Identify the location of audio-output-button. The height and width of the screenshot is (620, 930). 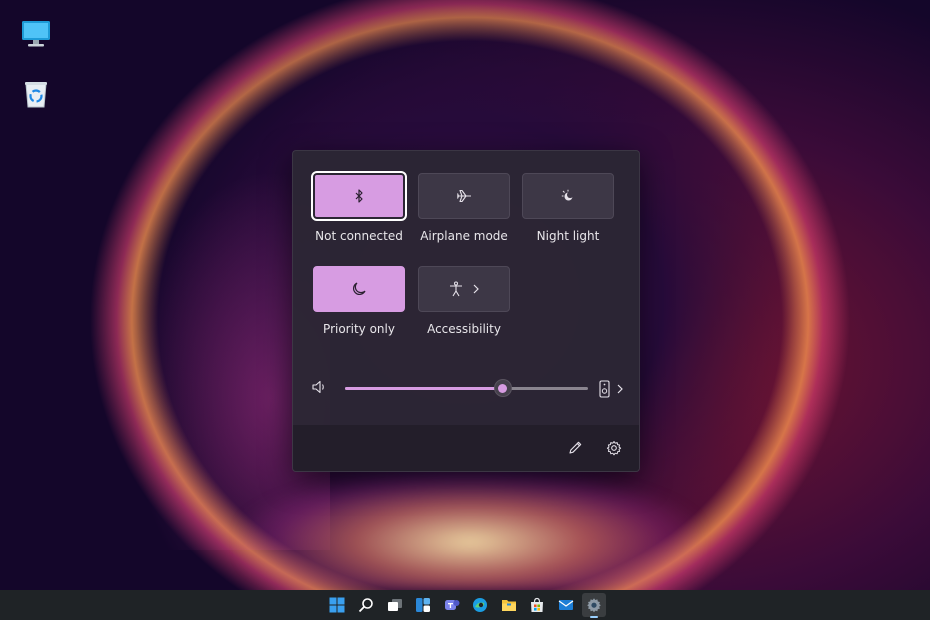
(612, 389).